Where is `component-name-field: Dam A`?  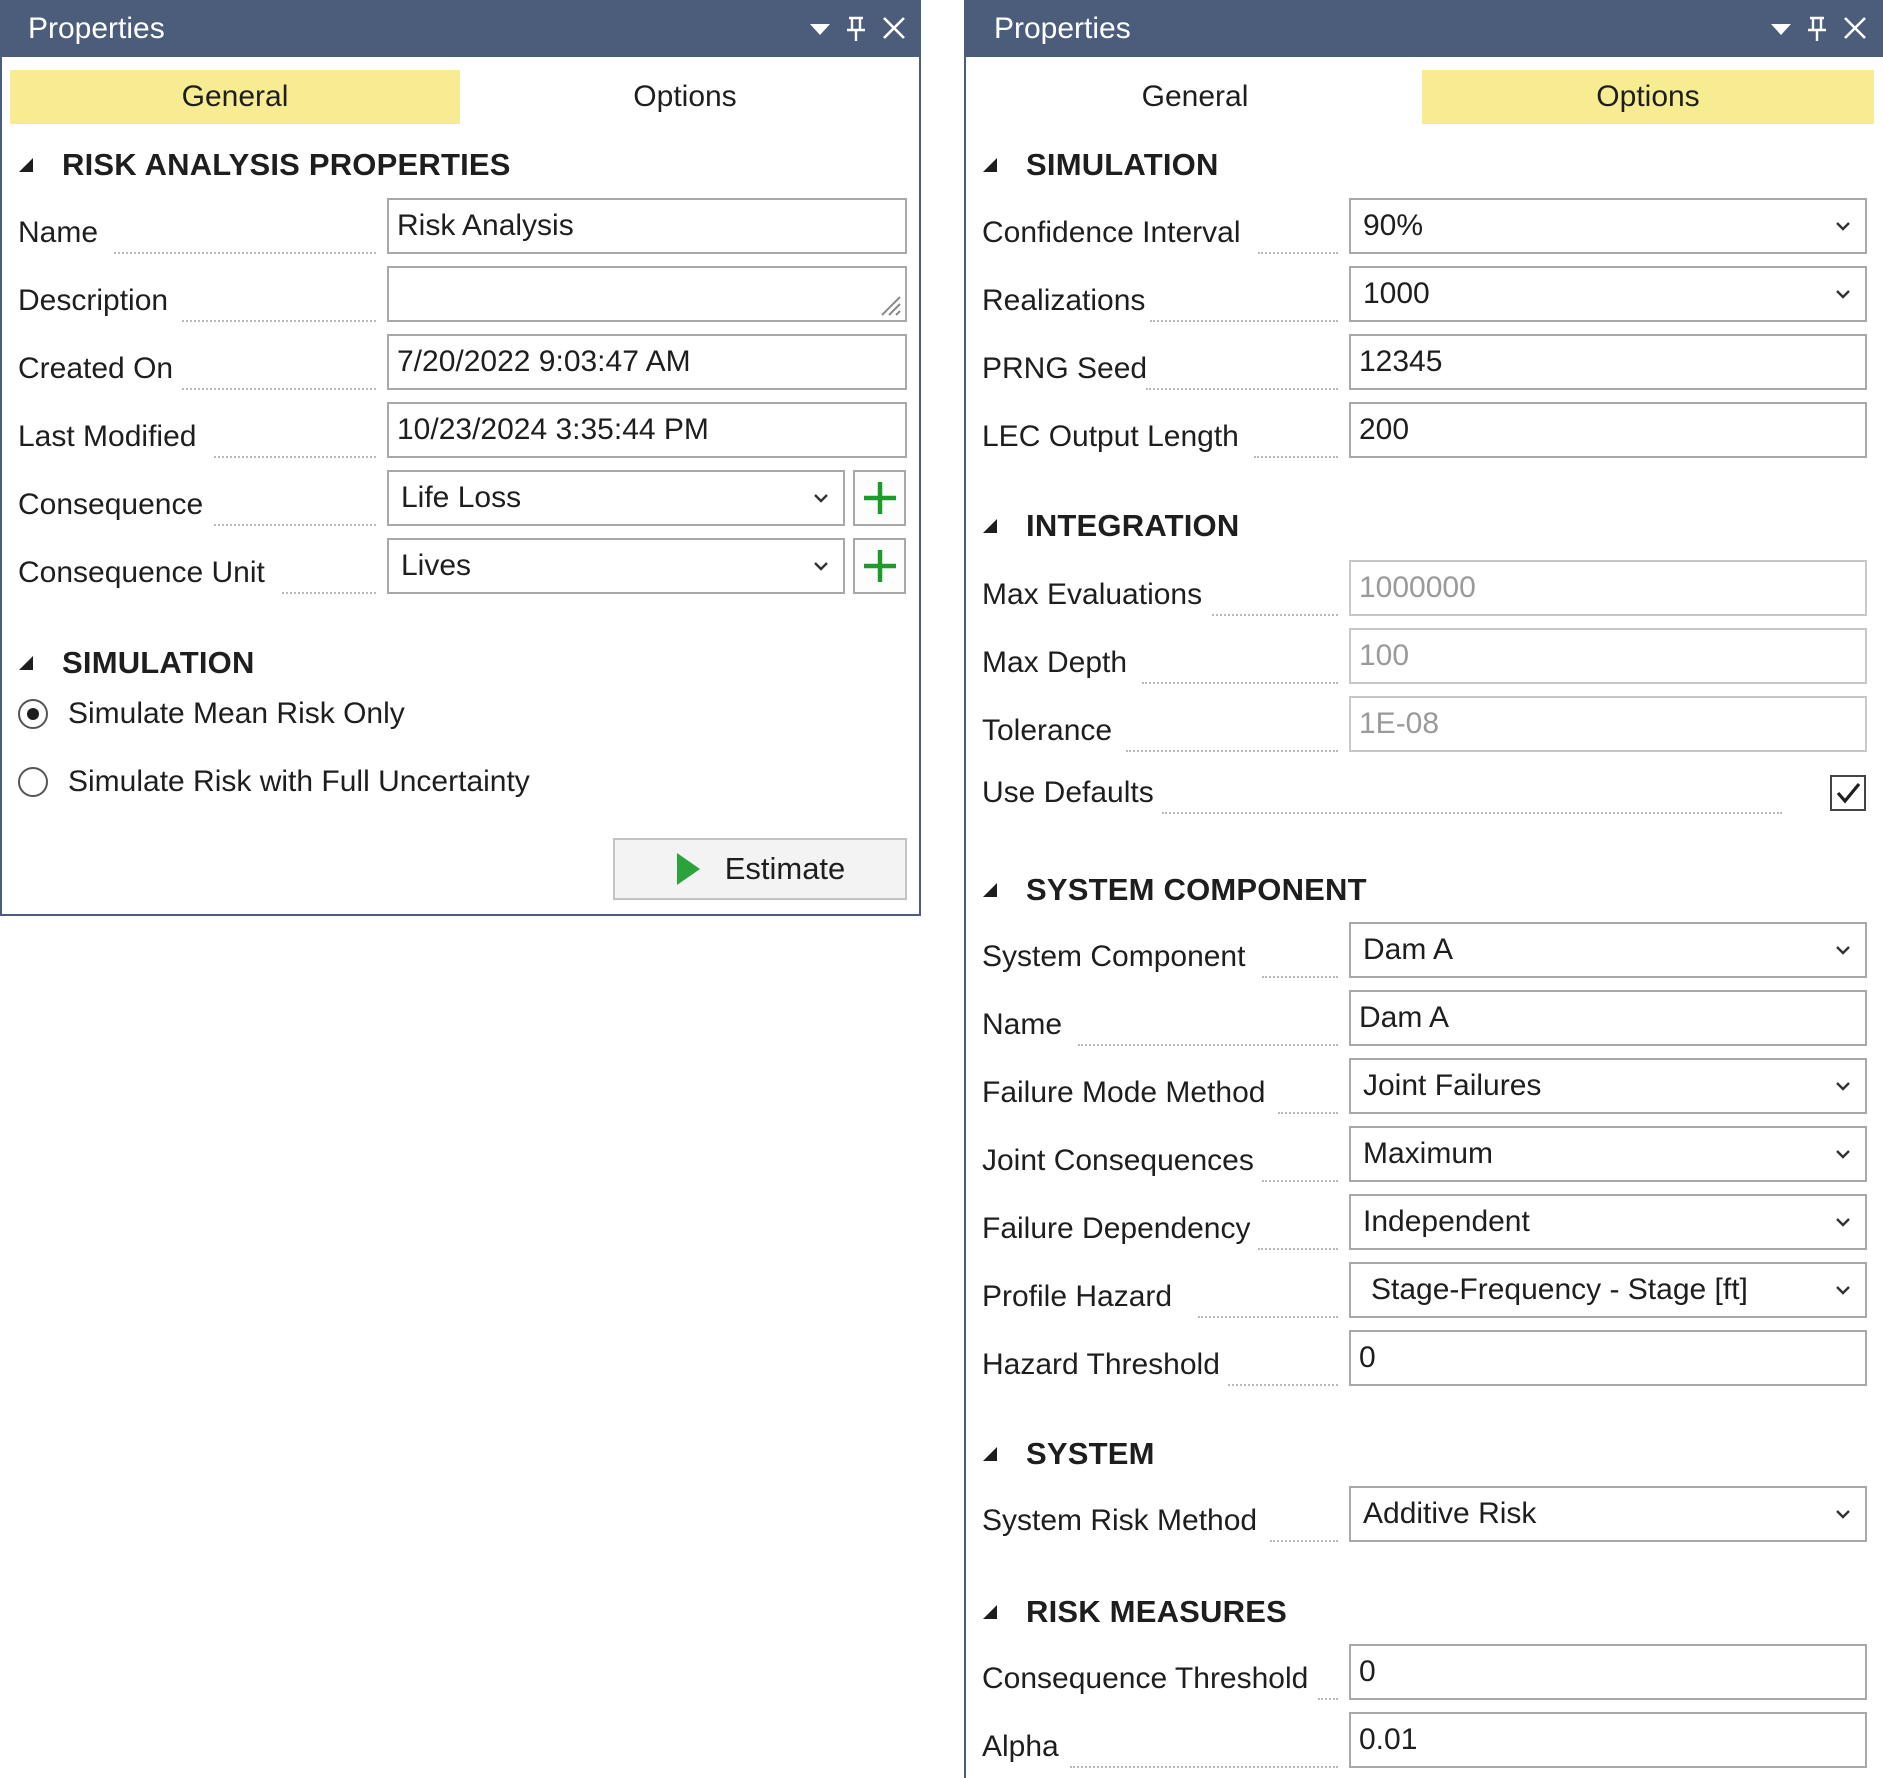
component-name-field: Dam A is located at coordinates (1608, 1018).